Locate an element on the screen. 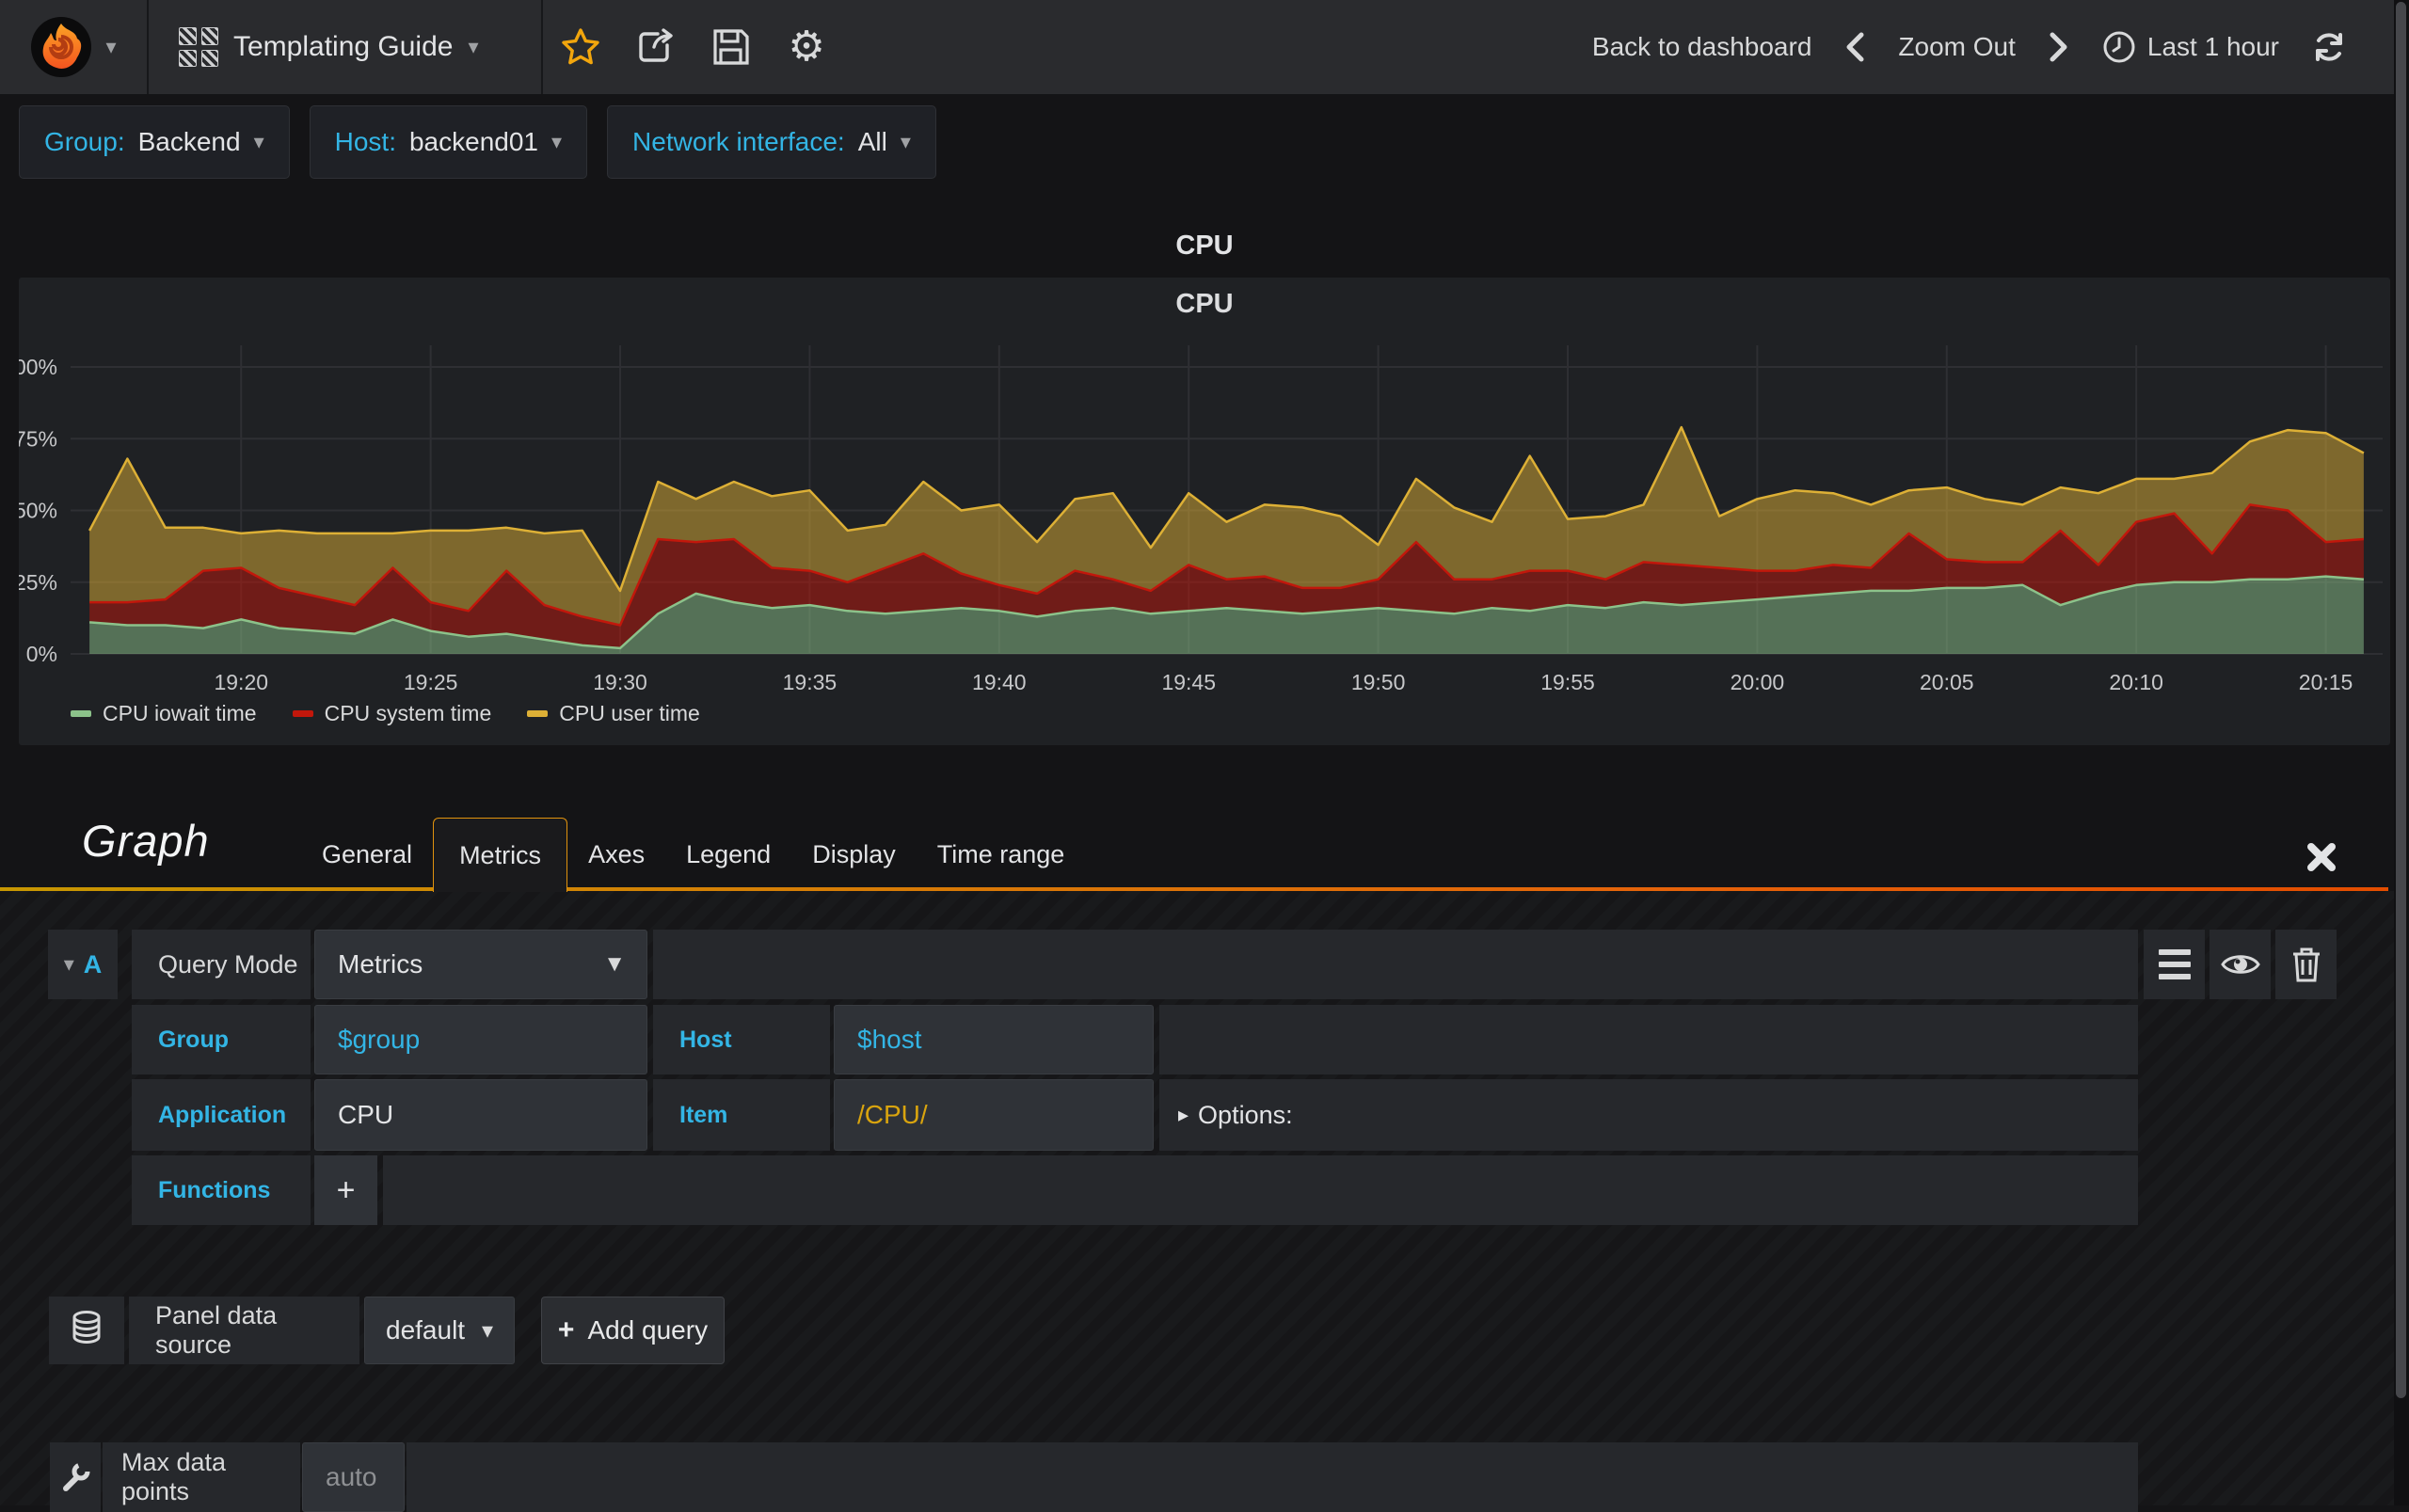  svg-text: 0% is located at coordinates (42, 654).